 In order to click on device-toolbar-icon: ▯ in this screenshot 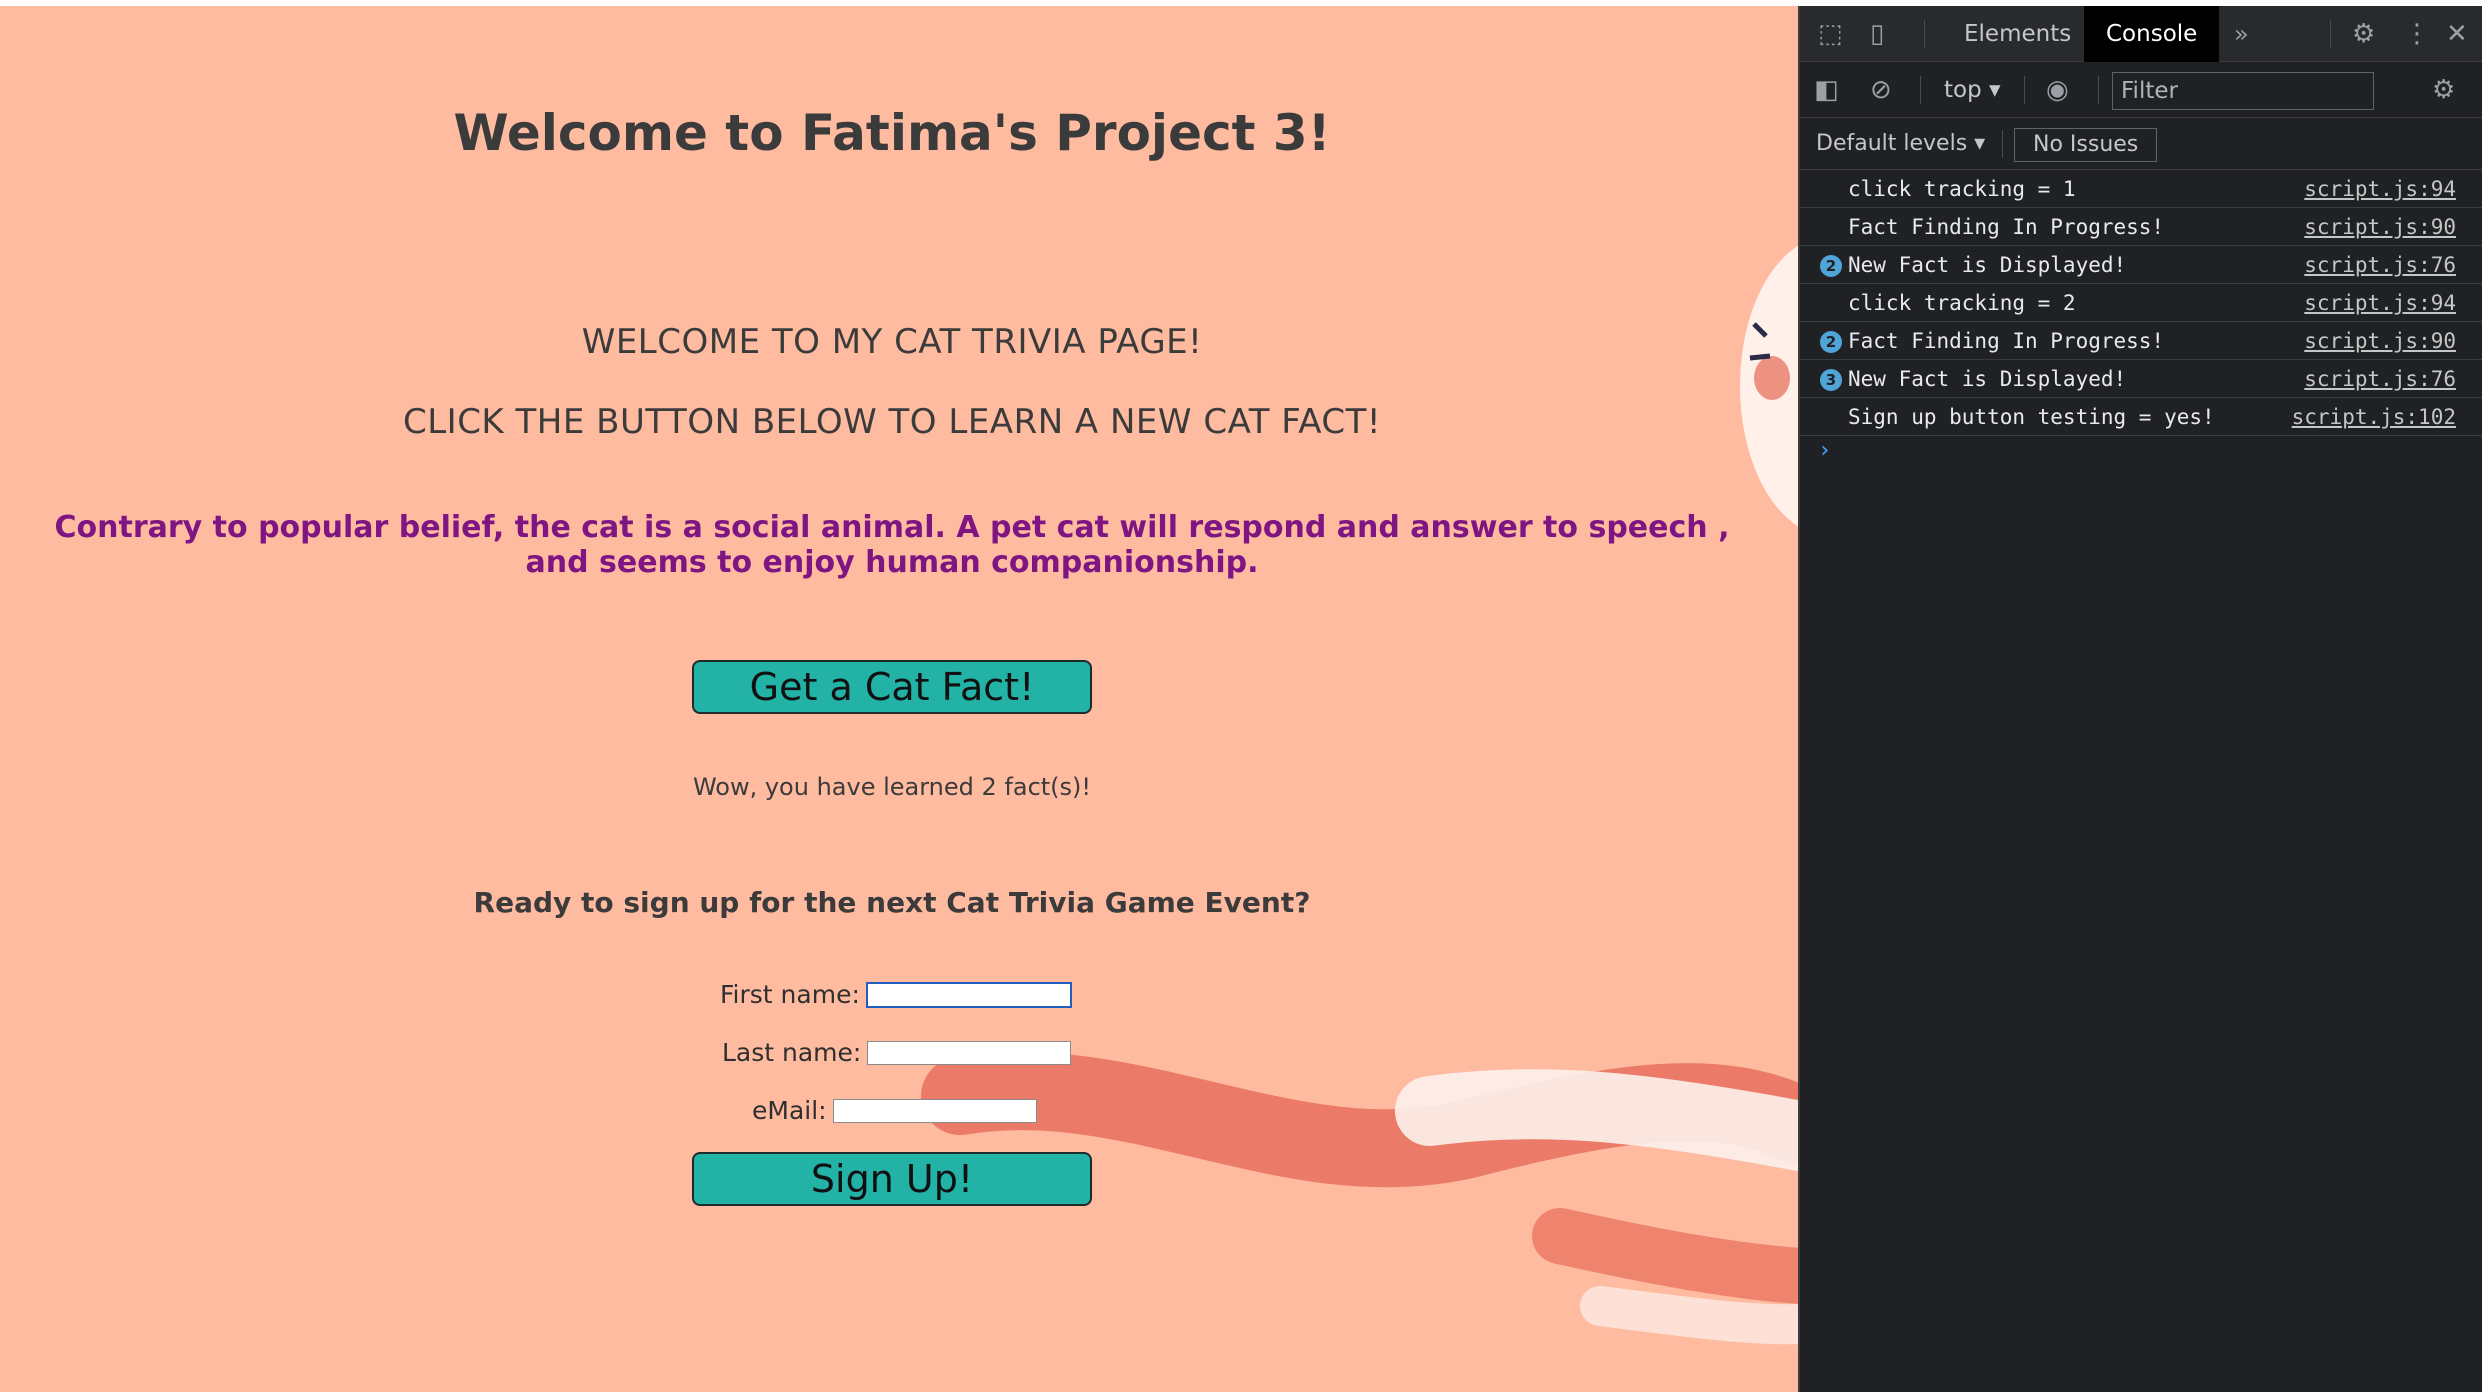, I will do `click(1877, 34)`.